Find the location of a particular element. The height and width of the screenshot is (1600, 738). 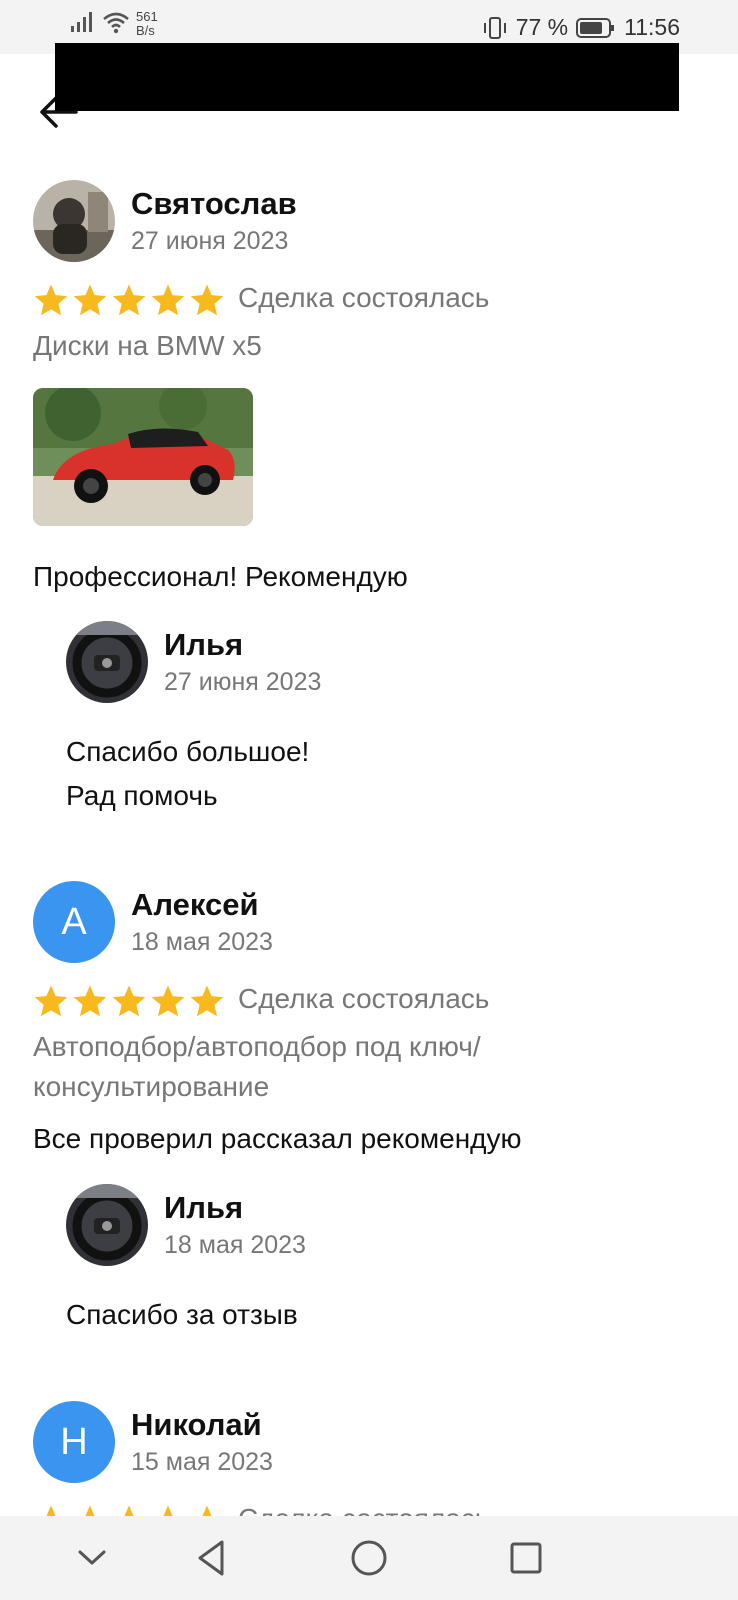

review-date: 15 мая 2023 is located at coordinates (202, 1462).